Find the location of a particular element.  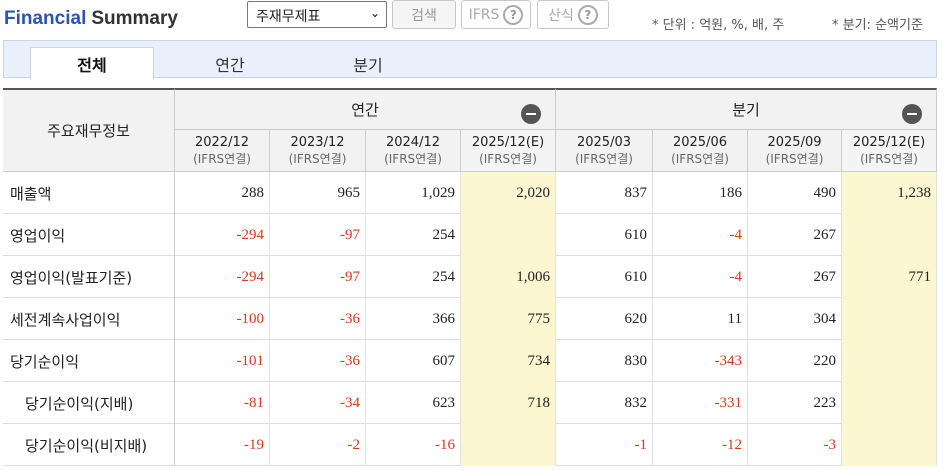

period-tabs: 전체 연간 분기 is located at coordinates (470, 60).